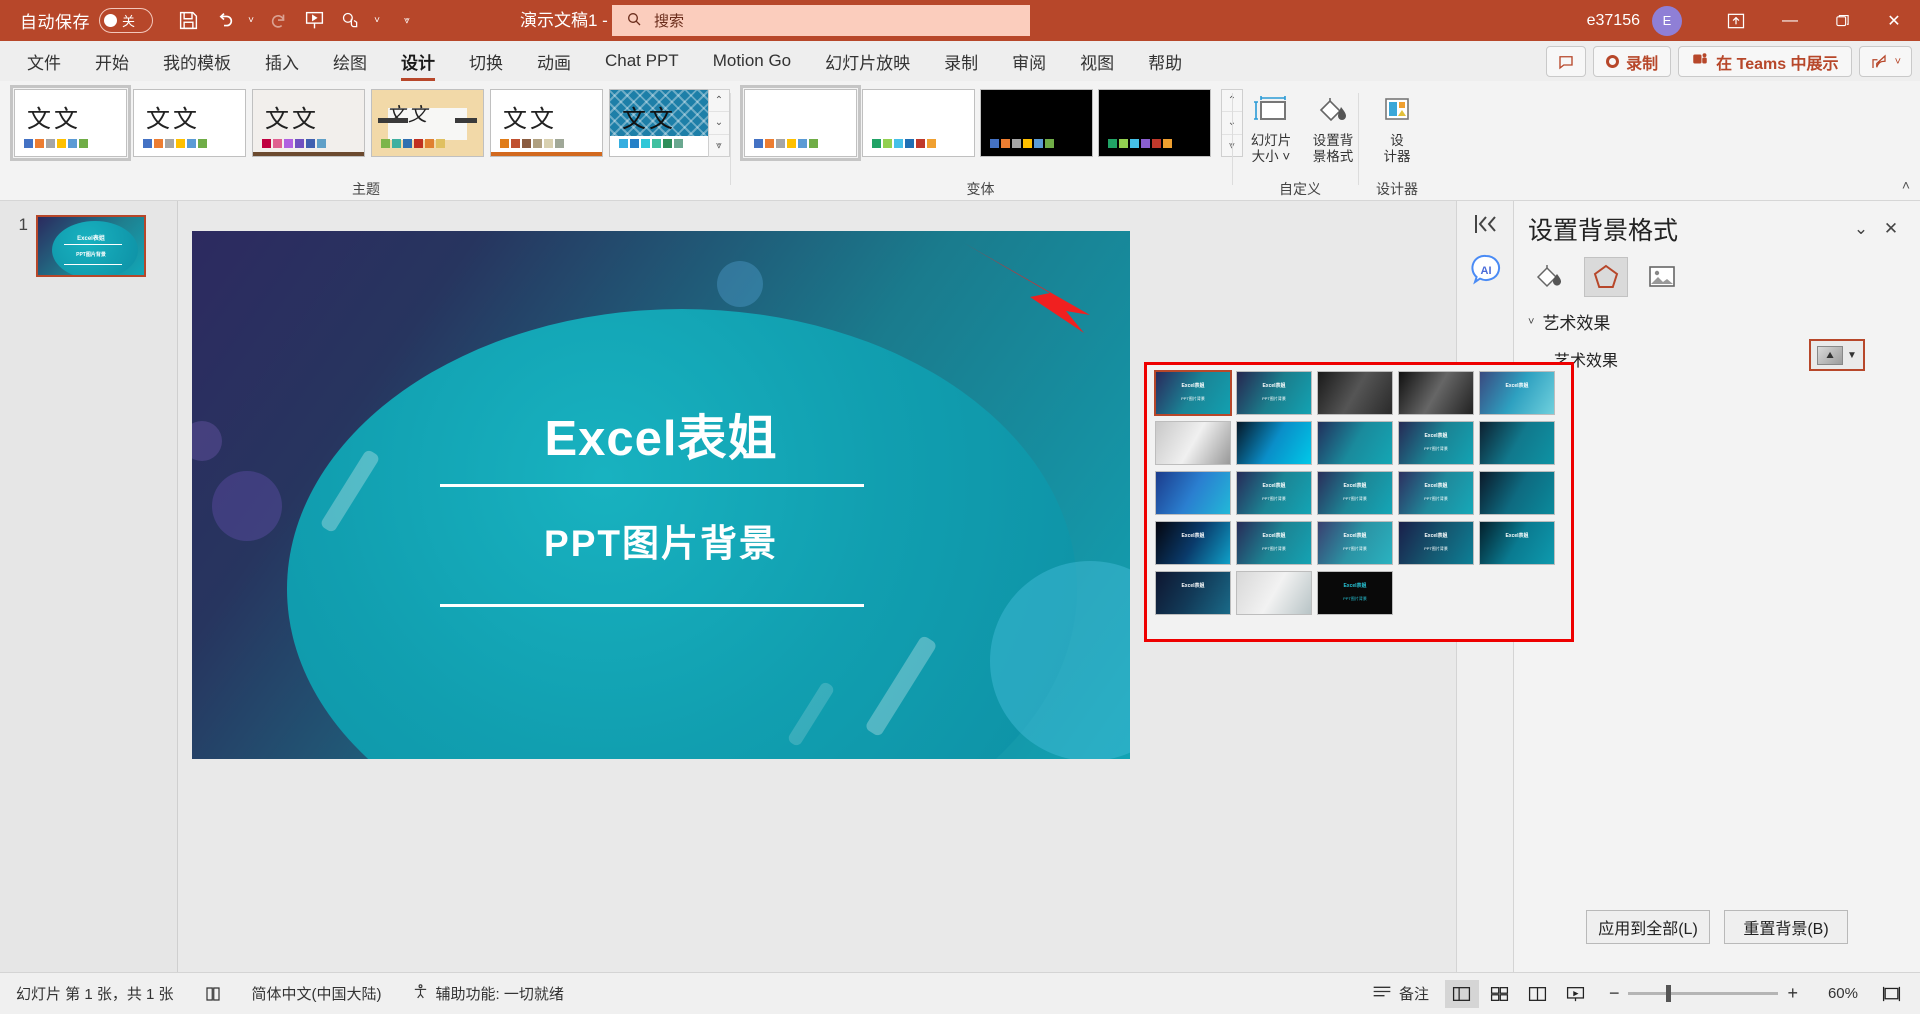  I want to click on theme-plain: 文文, so click(189, 123).